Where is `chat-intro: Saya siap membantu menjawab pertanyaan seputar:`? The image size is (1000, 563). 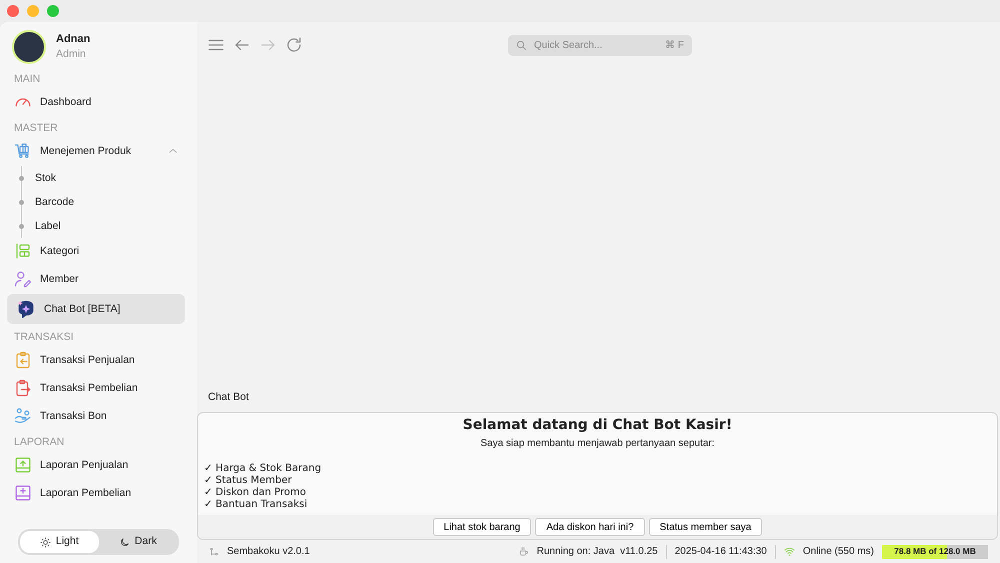 chat-intro: Saya siap membantu menjawab pertanyaan seputar: is located at coordinates (597, 444).